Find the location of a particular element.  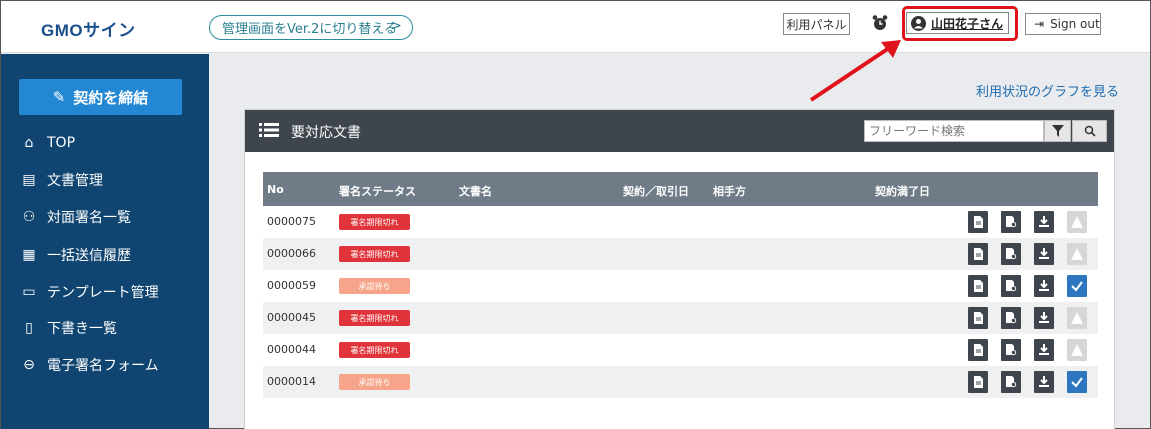

table-header: No 署名ステータス 文書名 契約／取引日 相手方 契約満了日 is located at coordinates (680, 189).